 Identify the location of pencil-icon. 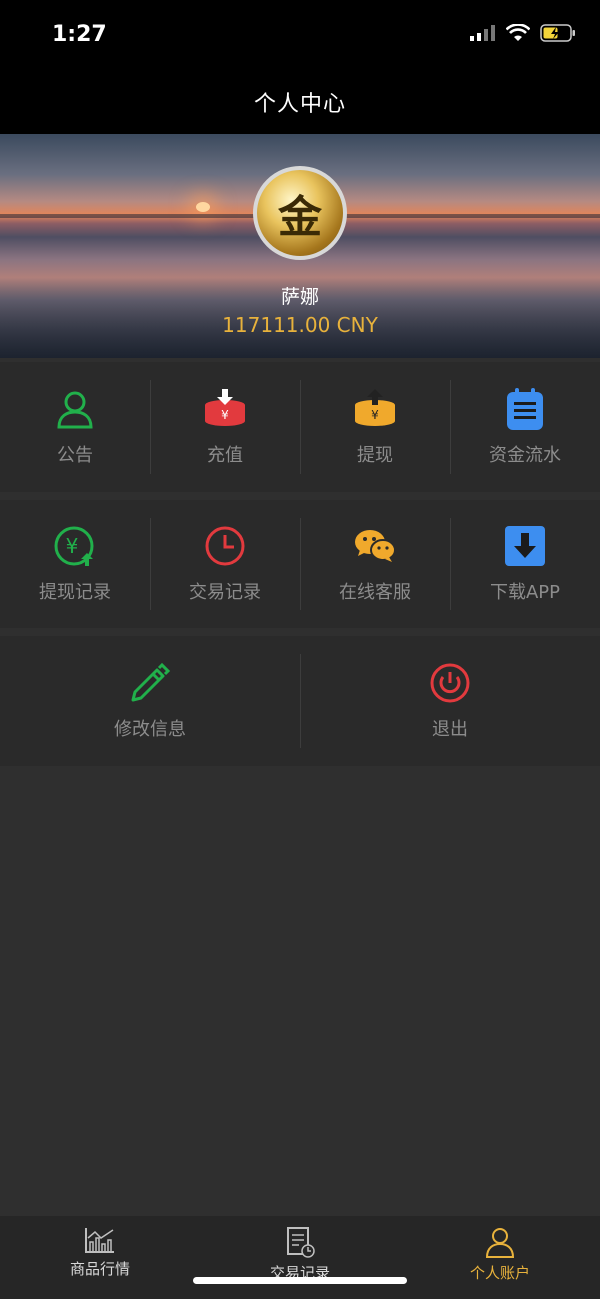
(151, 682).